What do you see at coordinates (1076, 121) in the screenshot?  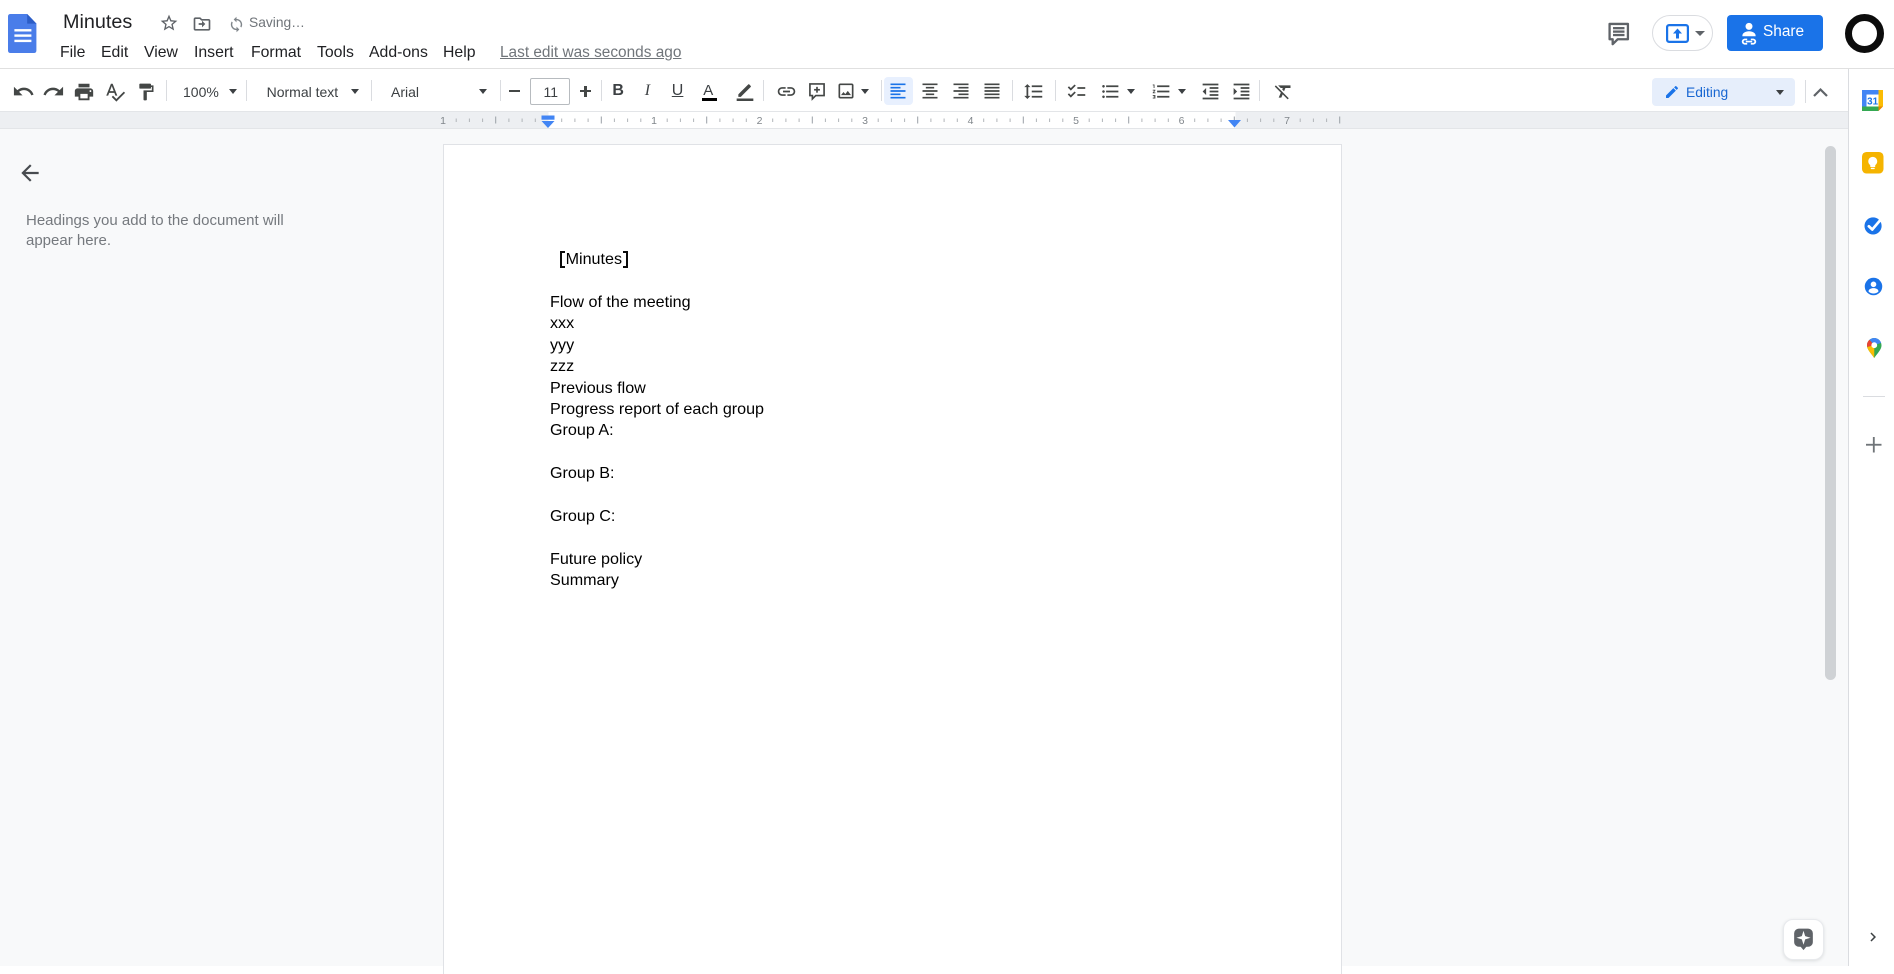 I see `svg-text: 5` at bounding box center [1076, 121].